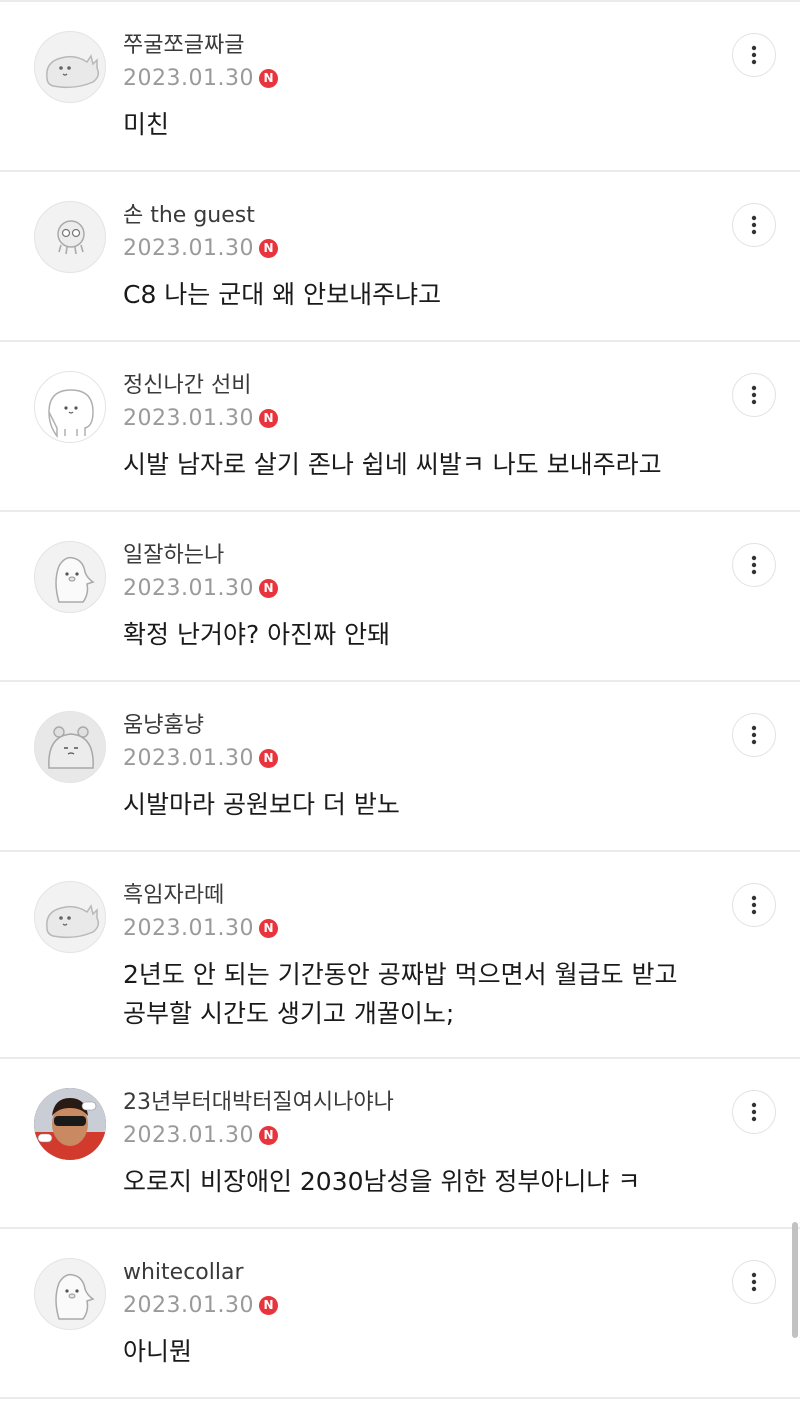  What do you see at coordinates (461, 46) in the screenshot?
I see `comment-nickname: 쭈굴쪼글짜글` at bounding box center [461, 46].